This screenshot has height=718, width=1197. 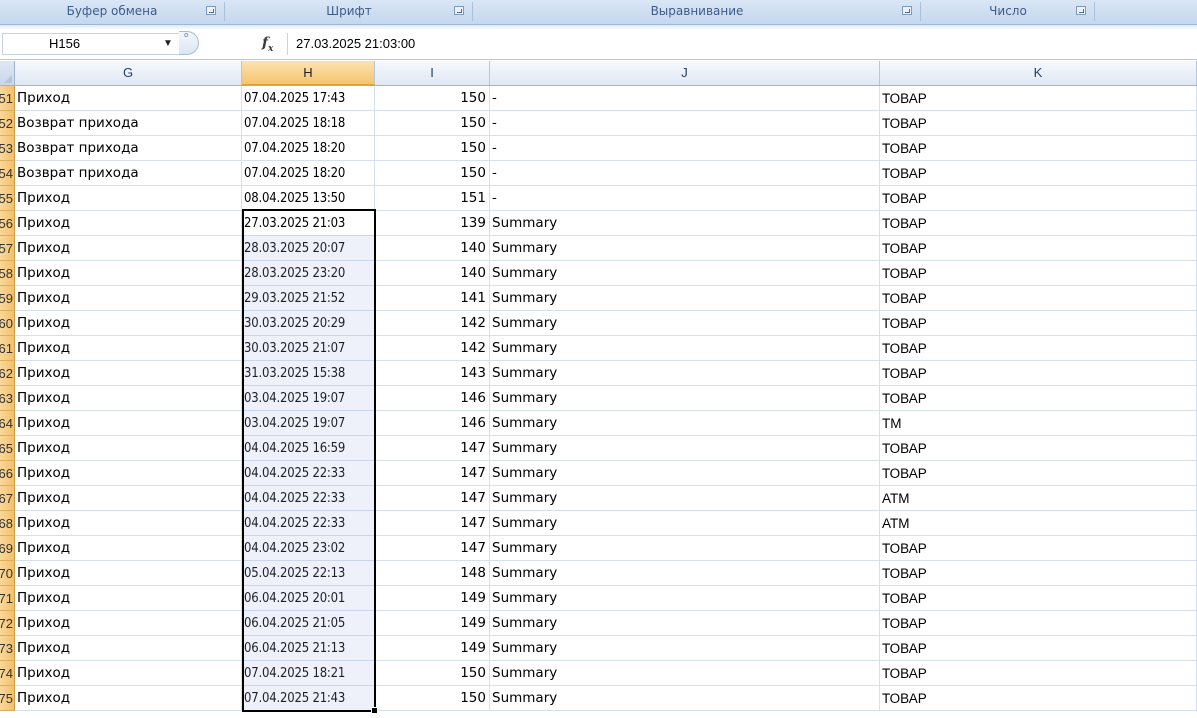 I want to click on insert-function-icon: fx, so click(x=267, y=44).